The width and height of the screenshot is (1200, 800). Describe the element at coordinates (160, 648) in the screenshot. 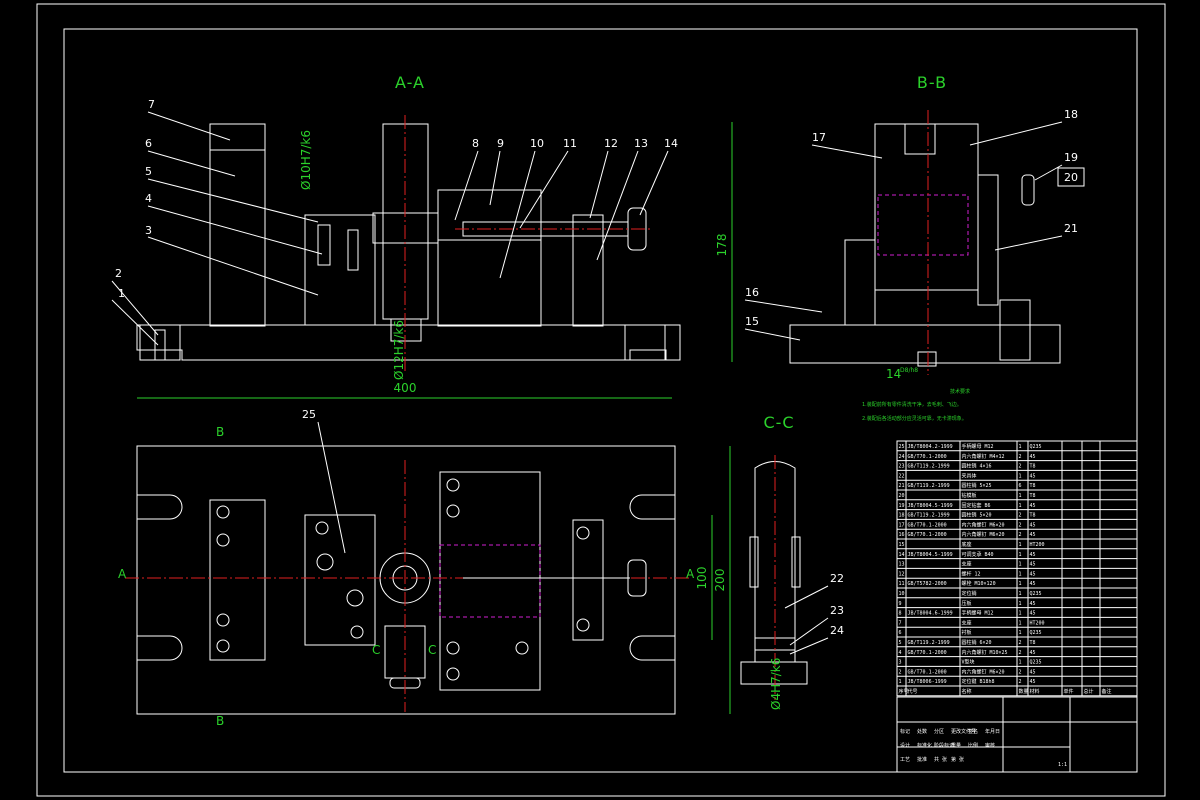

I see `plan-slot-bottom-left` at that location.